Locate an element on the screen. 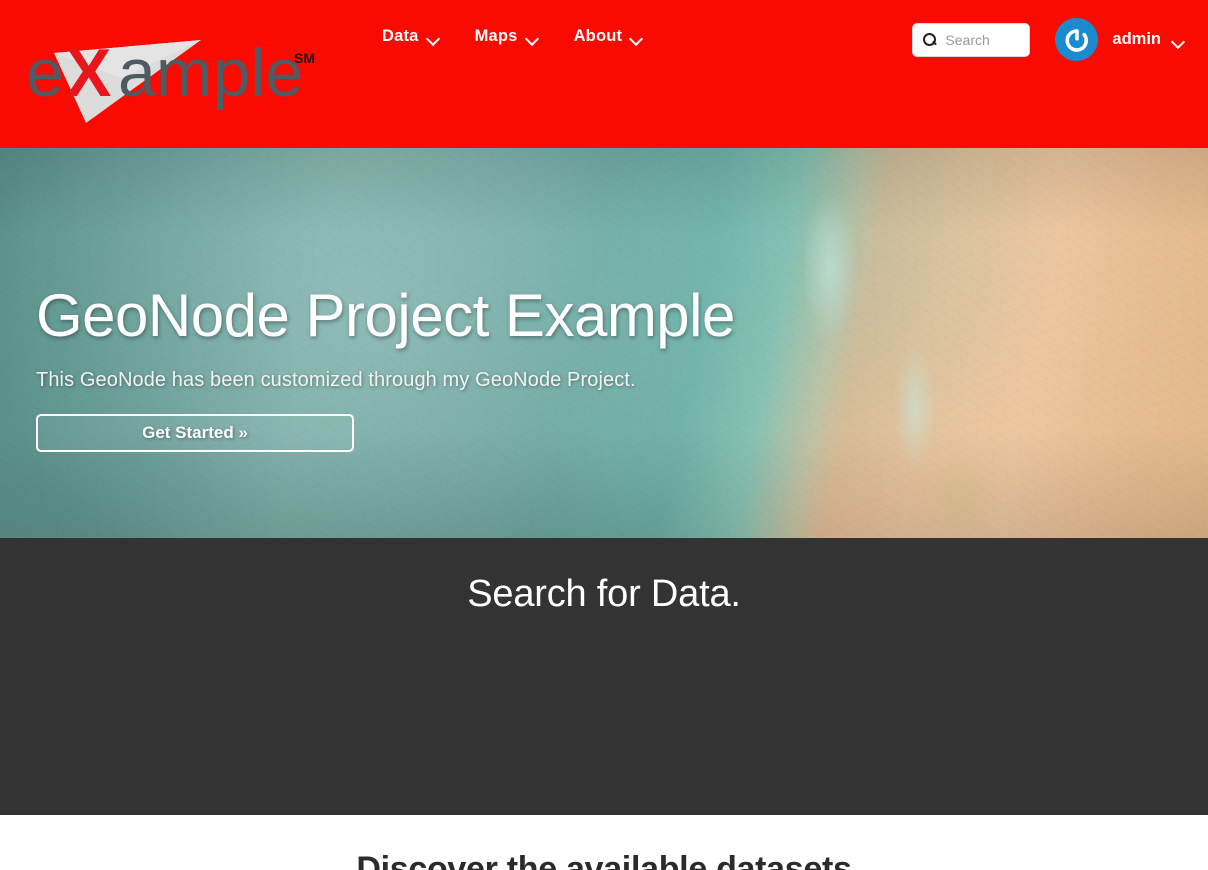 The width and height of the screenshot is (1208, 870). svg-text: ample is located at coordinates (210, 73).